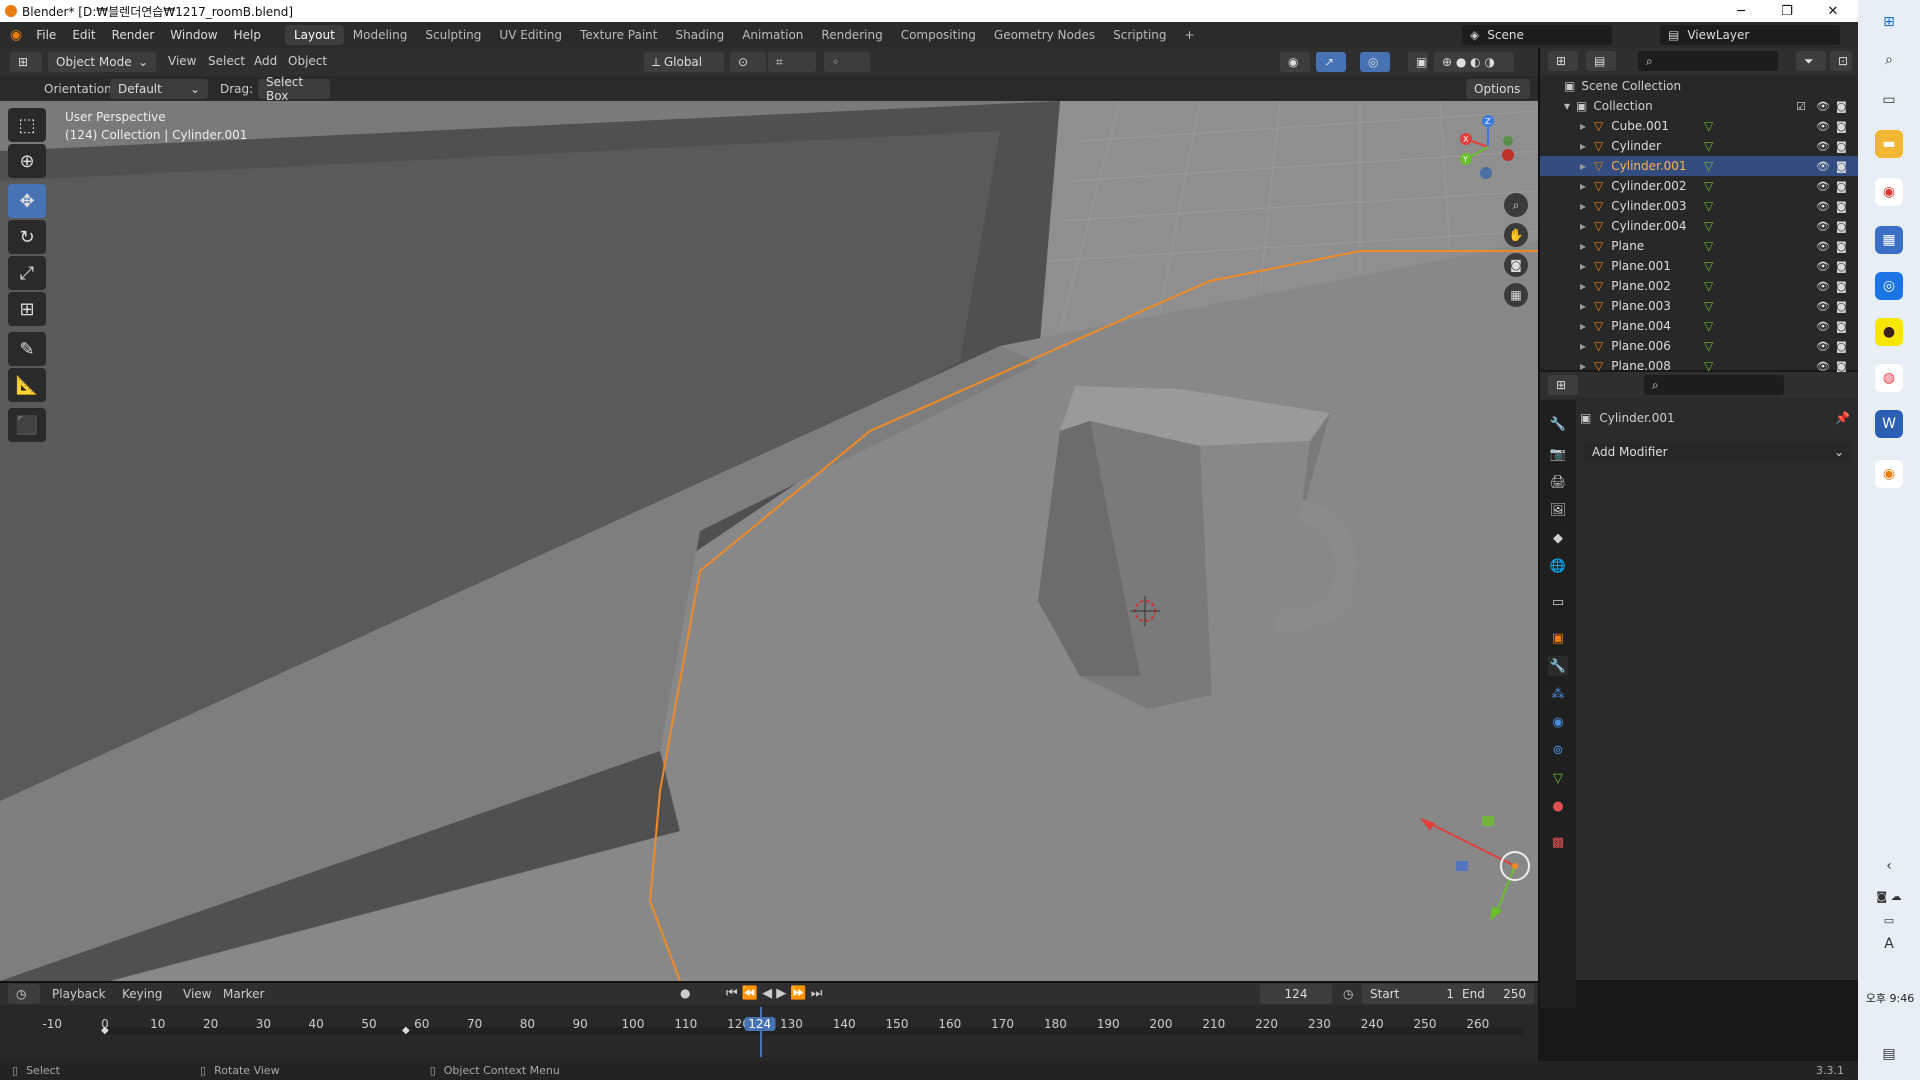 This screenshot has width=1920, height=1080. What do you see at coordinates (1295, 62) in the screenshot?
I see `visibility-icon: ◉` at bounding box center [1295, 62].